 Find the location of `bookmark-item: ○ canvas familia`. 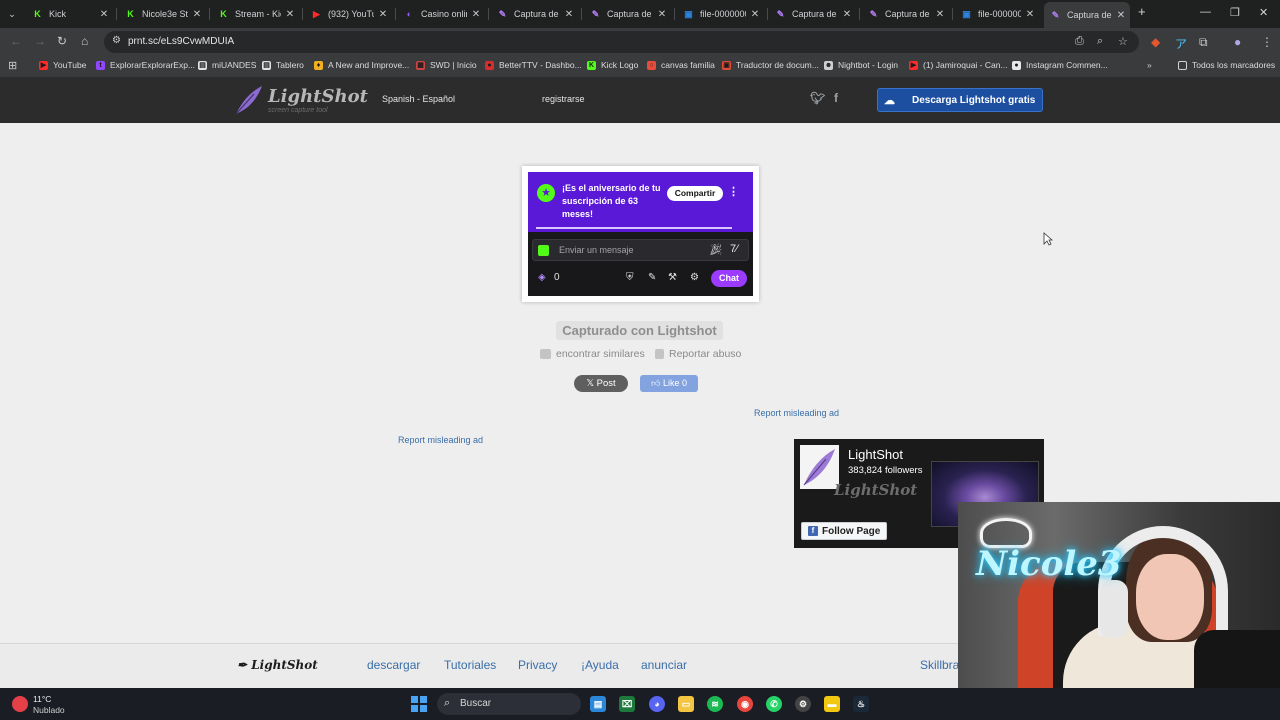

bookmark-item: ○ canvas familia is located at coordinates (681, 65).